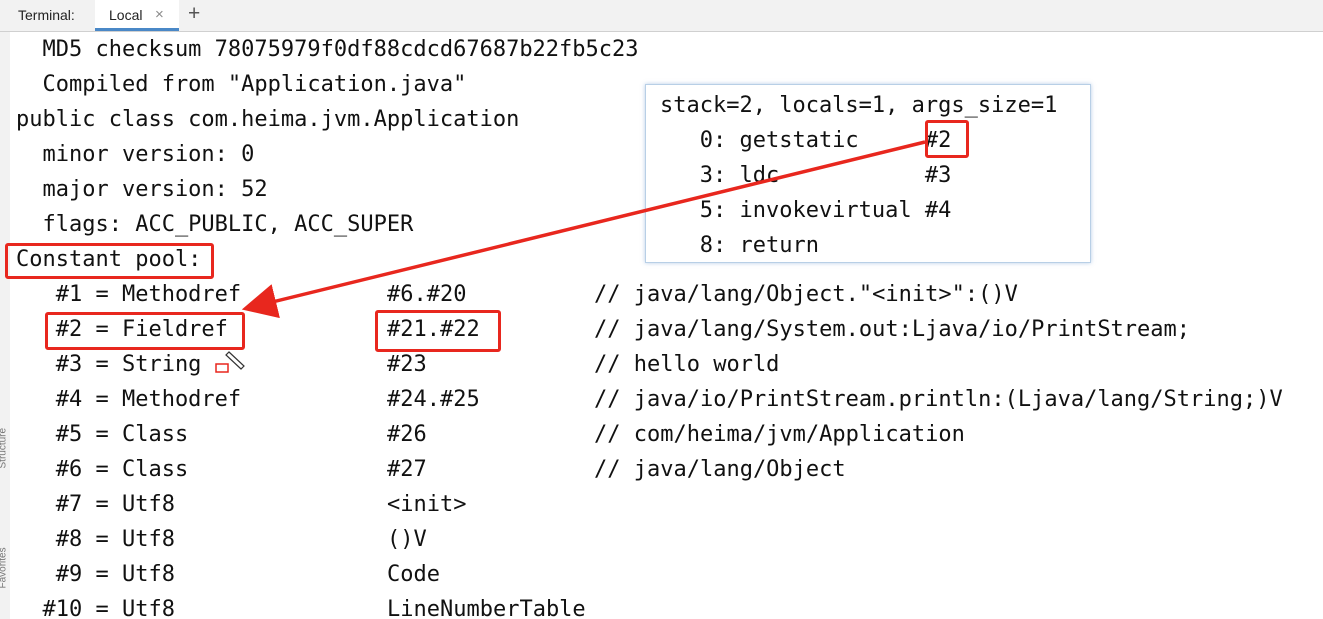  I want to click on caret-icon, so click(222, 368).